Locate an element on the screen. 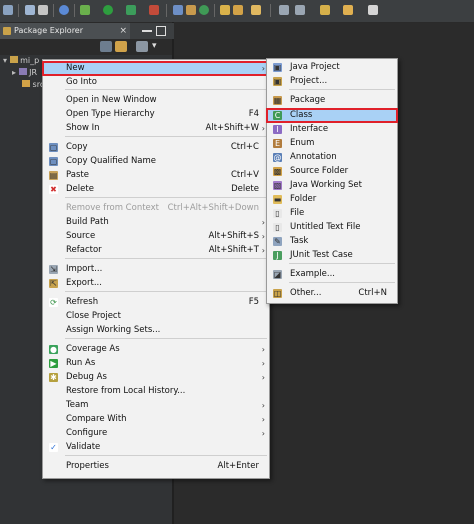 The height and width of the screenshot is (524, 474). menu-item-source: Source Alt+Shift+S › is located at coordinates (156, 236).